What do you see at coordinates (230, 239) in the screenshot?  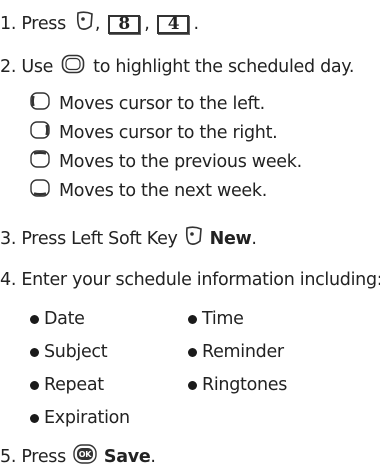 I see `step-3-new: New` at bounding box center [230, 239].